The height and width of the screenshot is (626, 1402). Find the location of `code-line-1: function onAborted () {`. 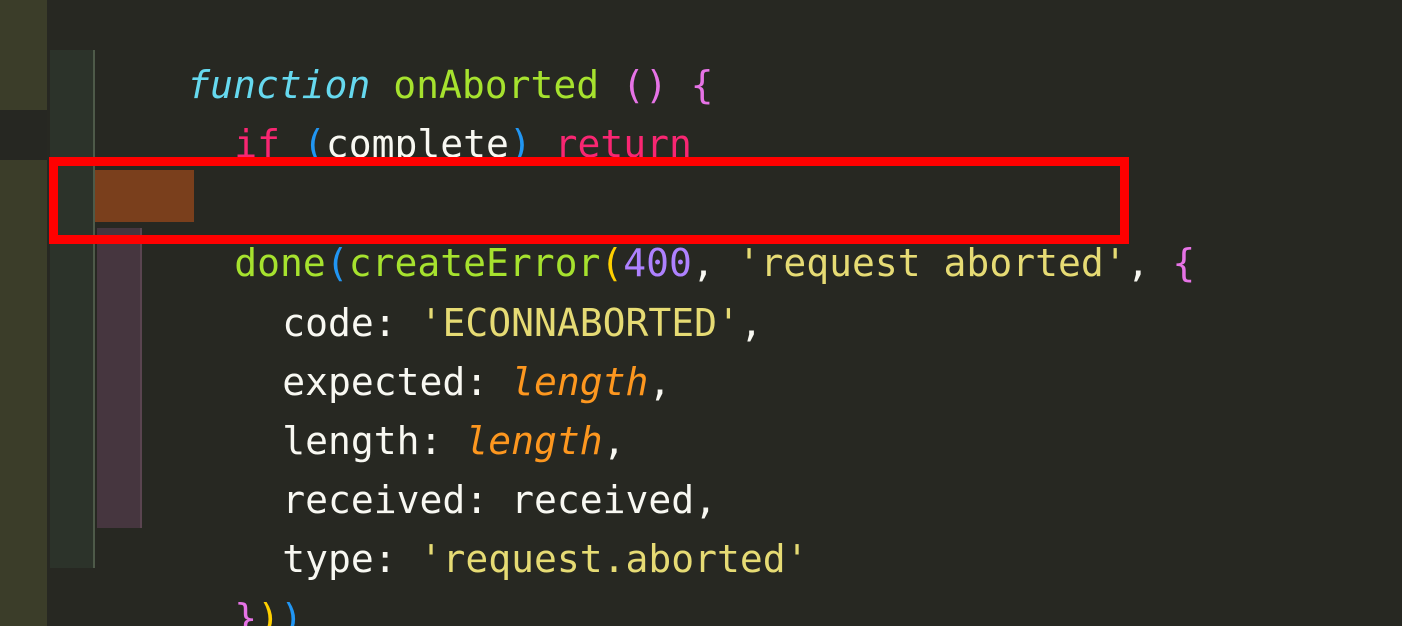

code-line-1: function onAborted () { is located at coordinates (381, 53).